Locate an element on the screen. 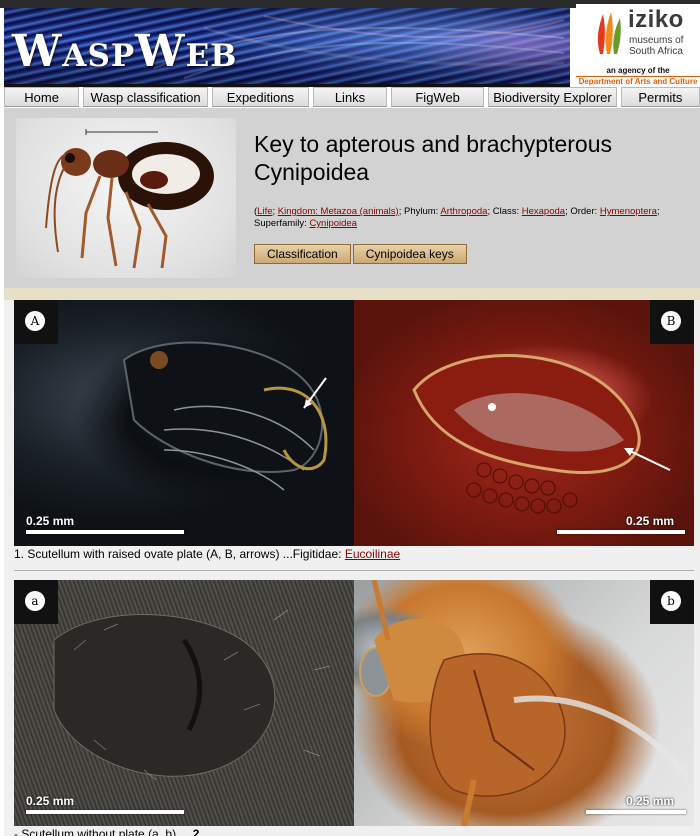 The image size is (700, 836). photo-badge: a is located at coordinates (36, 602).